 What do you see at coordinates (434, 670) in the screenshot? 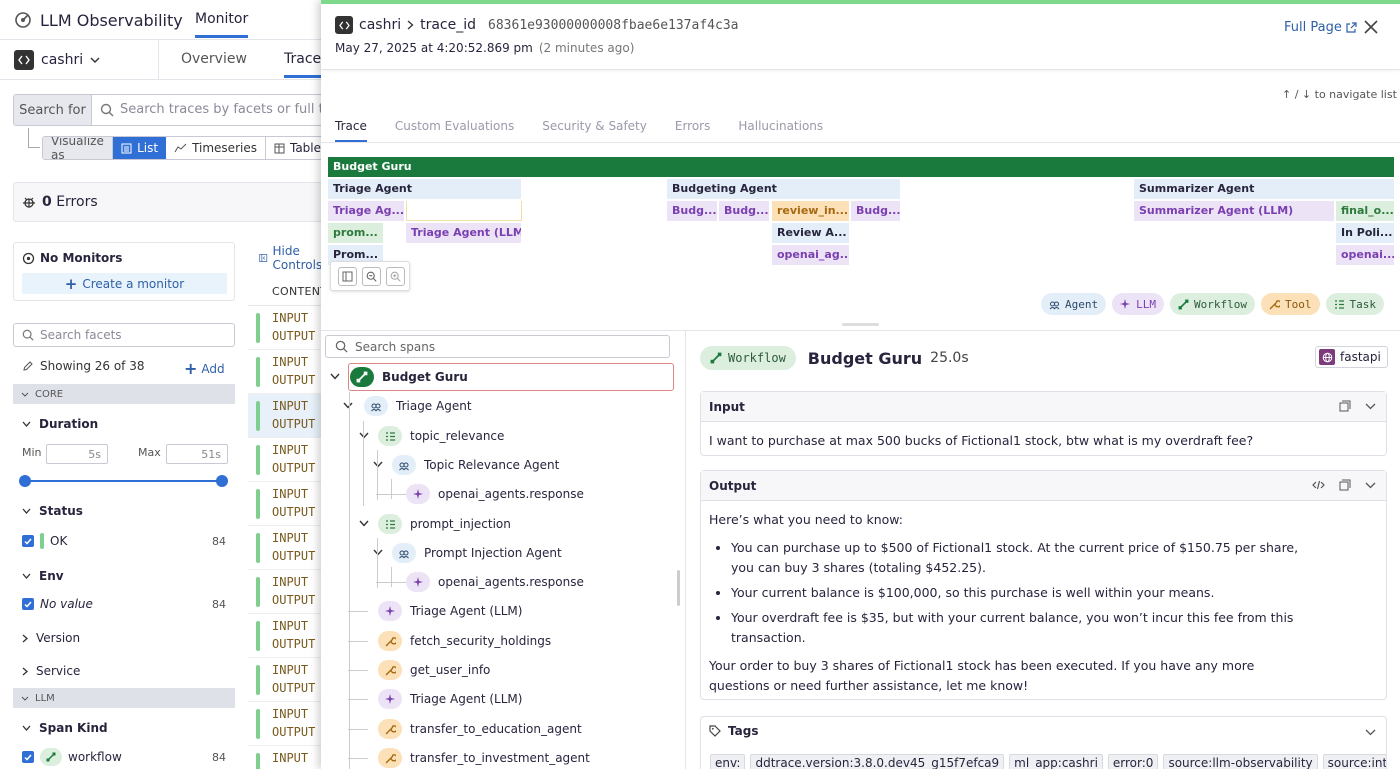
I see `span-tree-item: get_user_info` at bounding box center [434, 670].